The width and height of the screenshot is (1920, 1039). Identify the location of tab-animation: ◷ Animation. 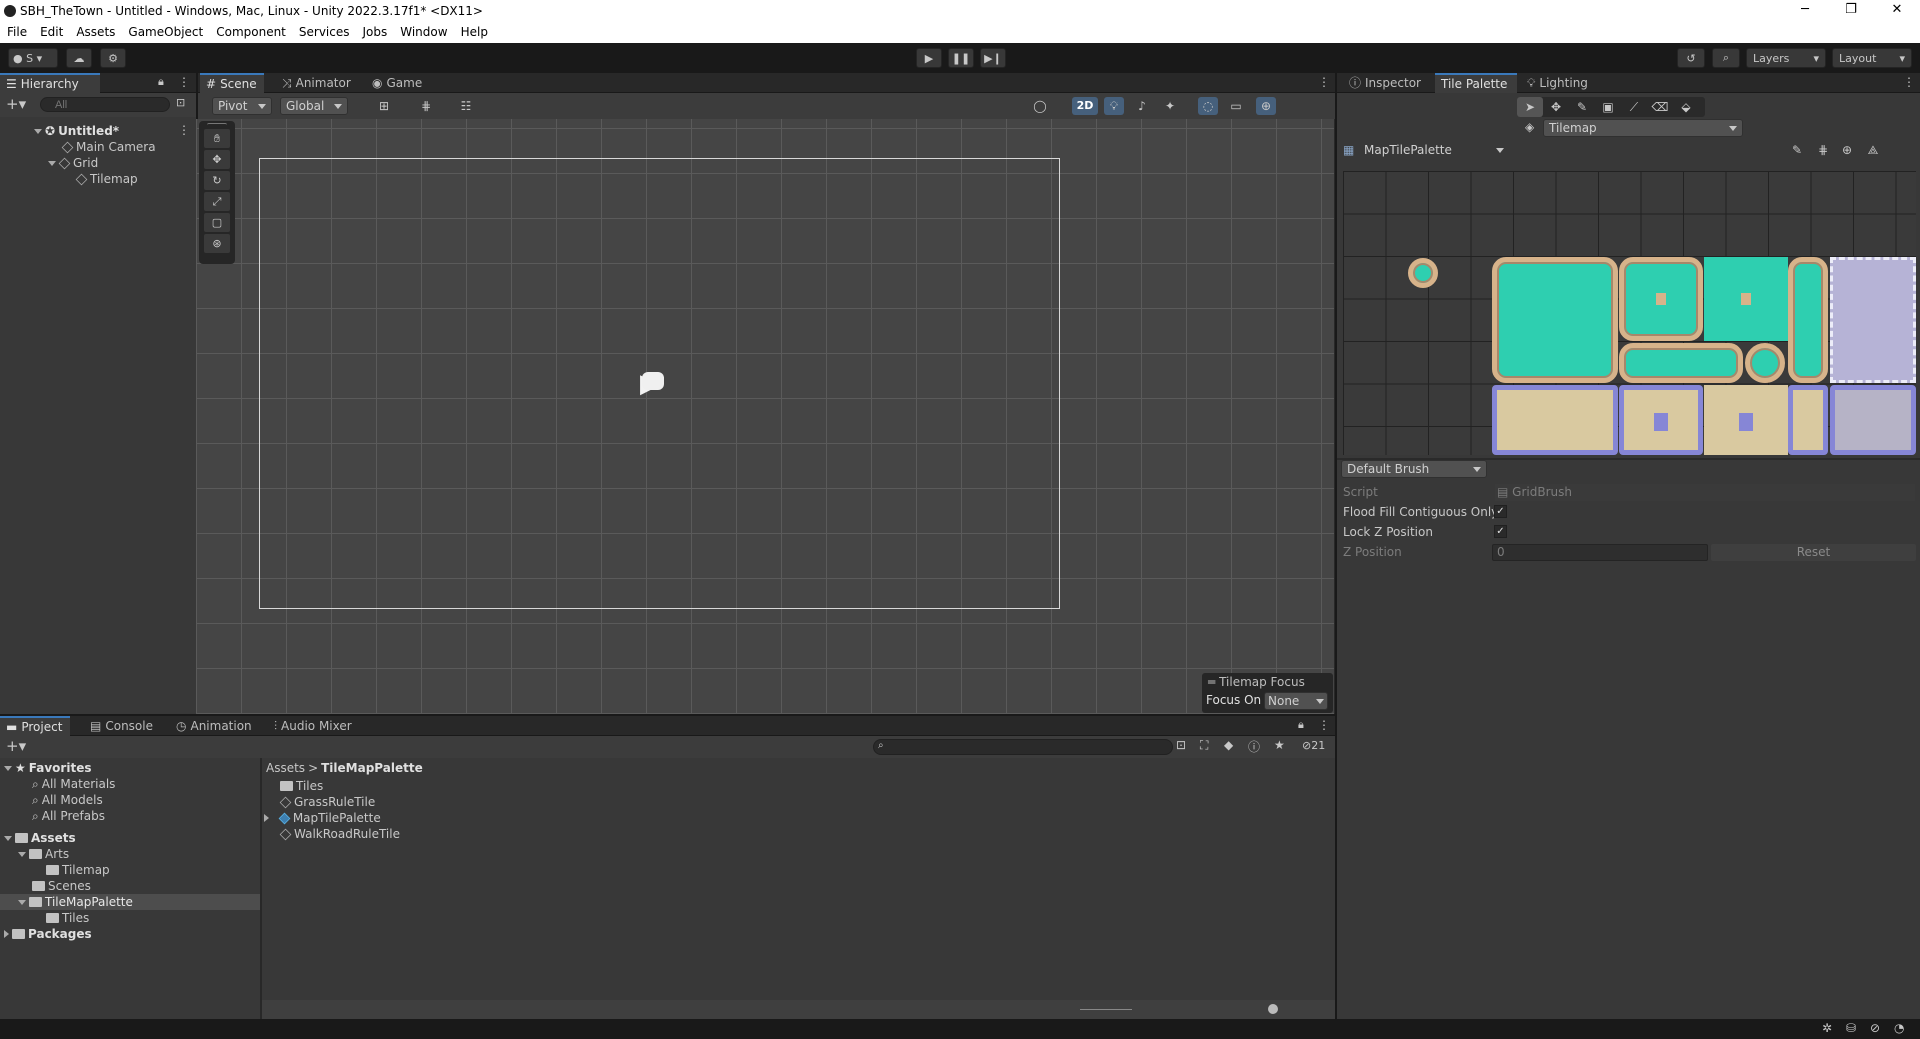
(214, 726).